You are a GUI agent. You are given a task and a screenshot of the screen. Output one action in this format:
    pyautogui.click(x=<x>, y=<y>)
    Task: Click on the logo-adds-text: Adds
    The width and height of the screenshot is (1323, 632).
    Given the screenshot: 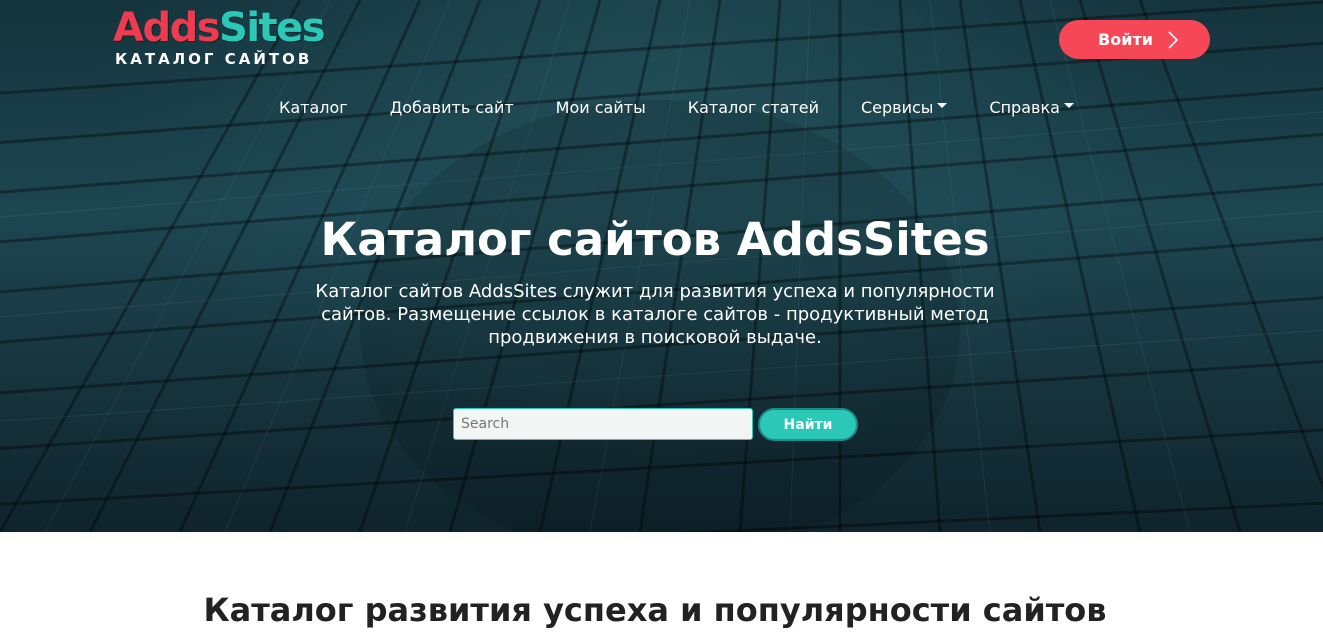 What is the action you would take?
    pyautogui.click(x=167, y=28)
    